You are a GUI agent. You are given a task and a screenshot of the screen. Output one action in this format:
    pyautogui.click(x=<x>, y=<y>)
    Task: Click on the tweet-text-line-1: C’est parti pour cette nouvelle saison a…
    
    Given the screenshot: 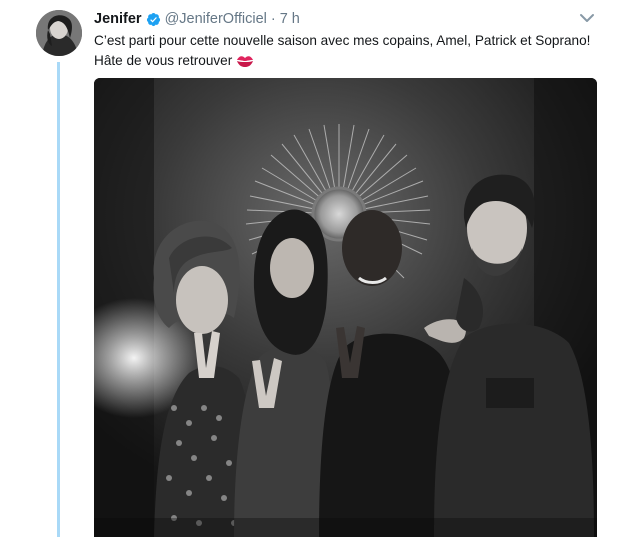 What is the action you would take?
    pyautogui.click(x=342, y=40)
    